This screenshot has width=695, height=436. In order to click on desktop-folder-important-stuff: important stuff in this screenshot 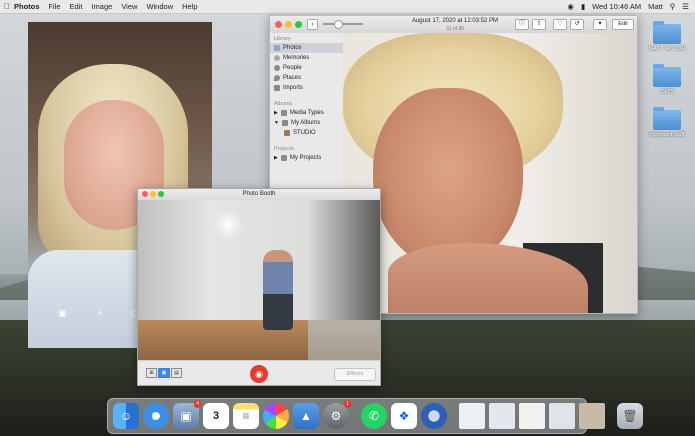, I will do `click(666, 122)`.